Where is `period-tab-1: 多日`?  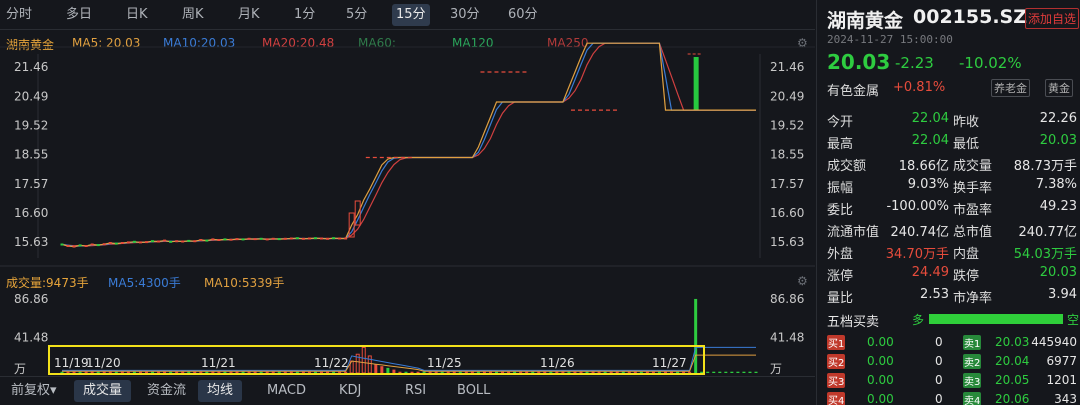 period-tab-1: 多日 is located at coordinates (79, 15).